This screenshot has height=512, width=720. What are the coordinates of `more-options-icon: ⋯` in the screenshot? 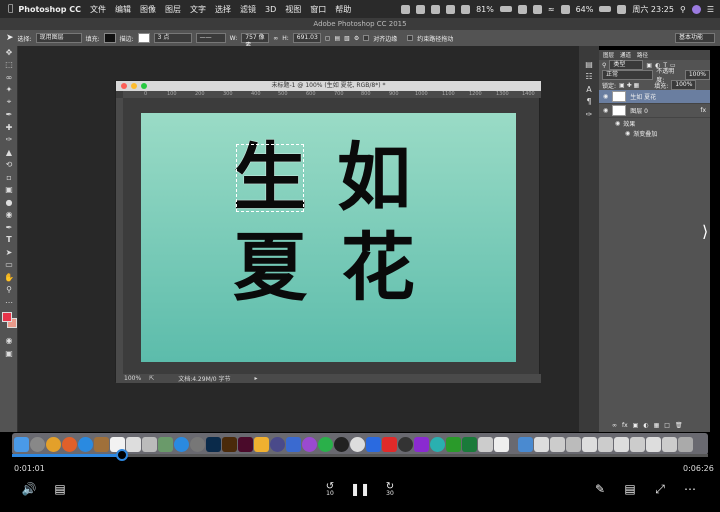 It's located at (690, 489).